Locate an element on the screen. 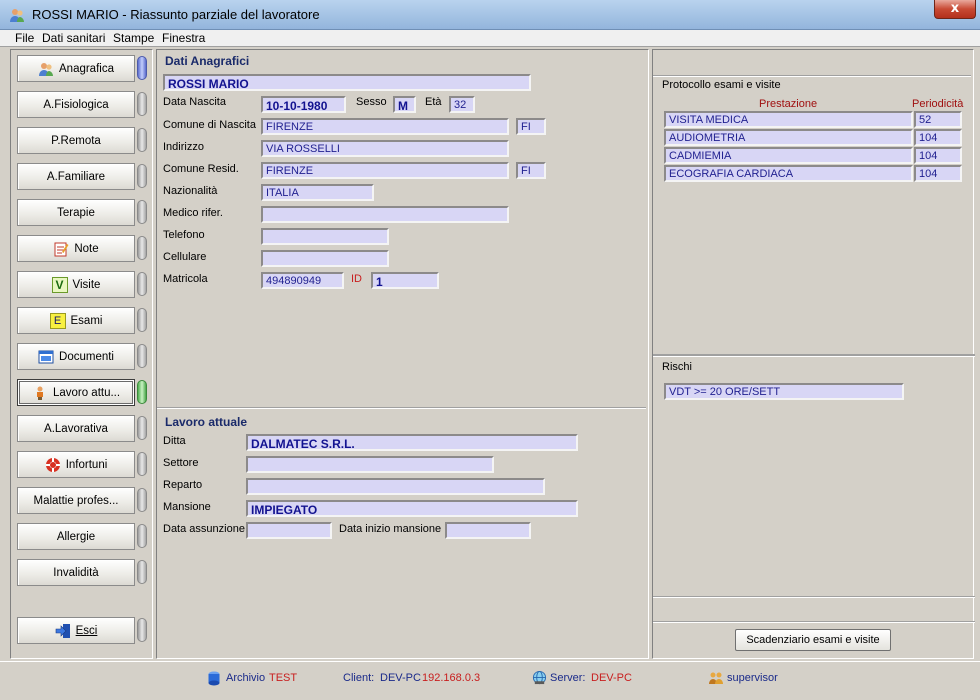 The image size is (980, 700). data-inizio-field is located at coordinates (488, 530).